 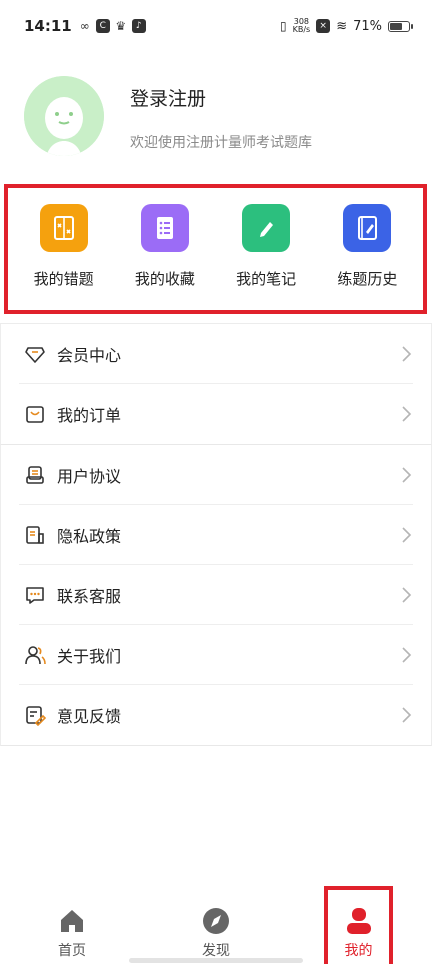 I want to click on feedback-icon, so click(x=35, y=715).